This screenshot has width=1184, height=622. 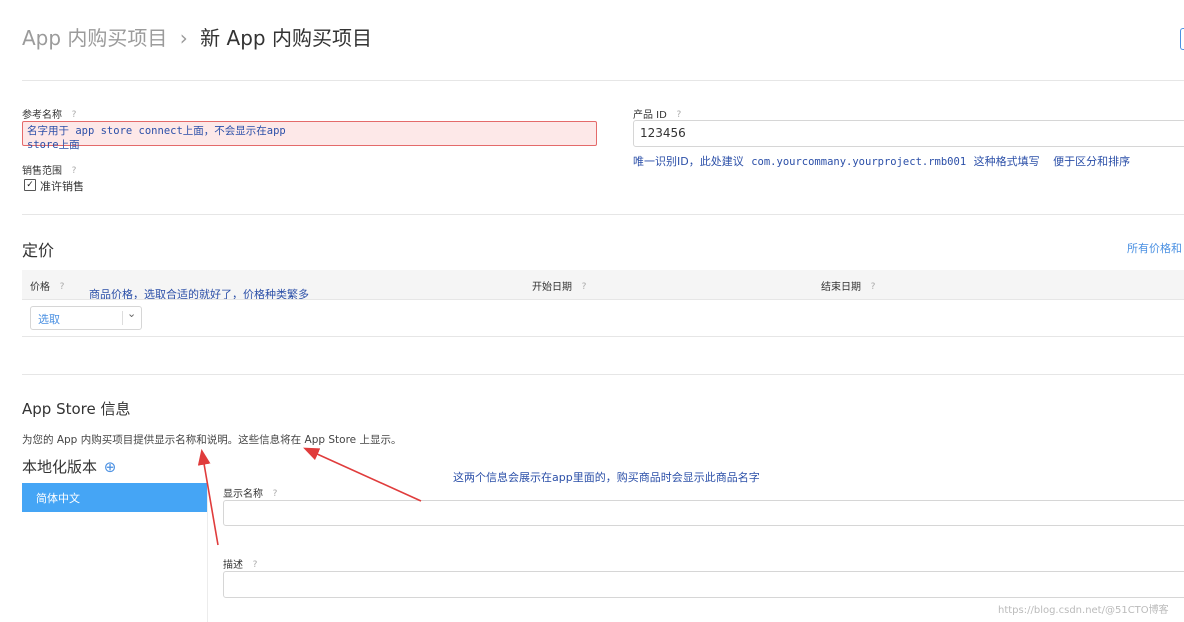 I want to click on product-id-input, so click(x=908, y=133).